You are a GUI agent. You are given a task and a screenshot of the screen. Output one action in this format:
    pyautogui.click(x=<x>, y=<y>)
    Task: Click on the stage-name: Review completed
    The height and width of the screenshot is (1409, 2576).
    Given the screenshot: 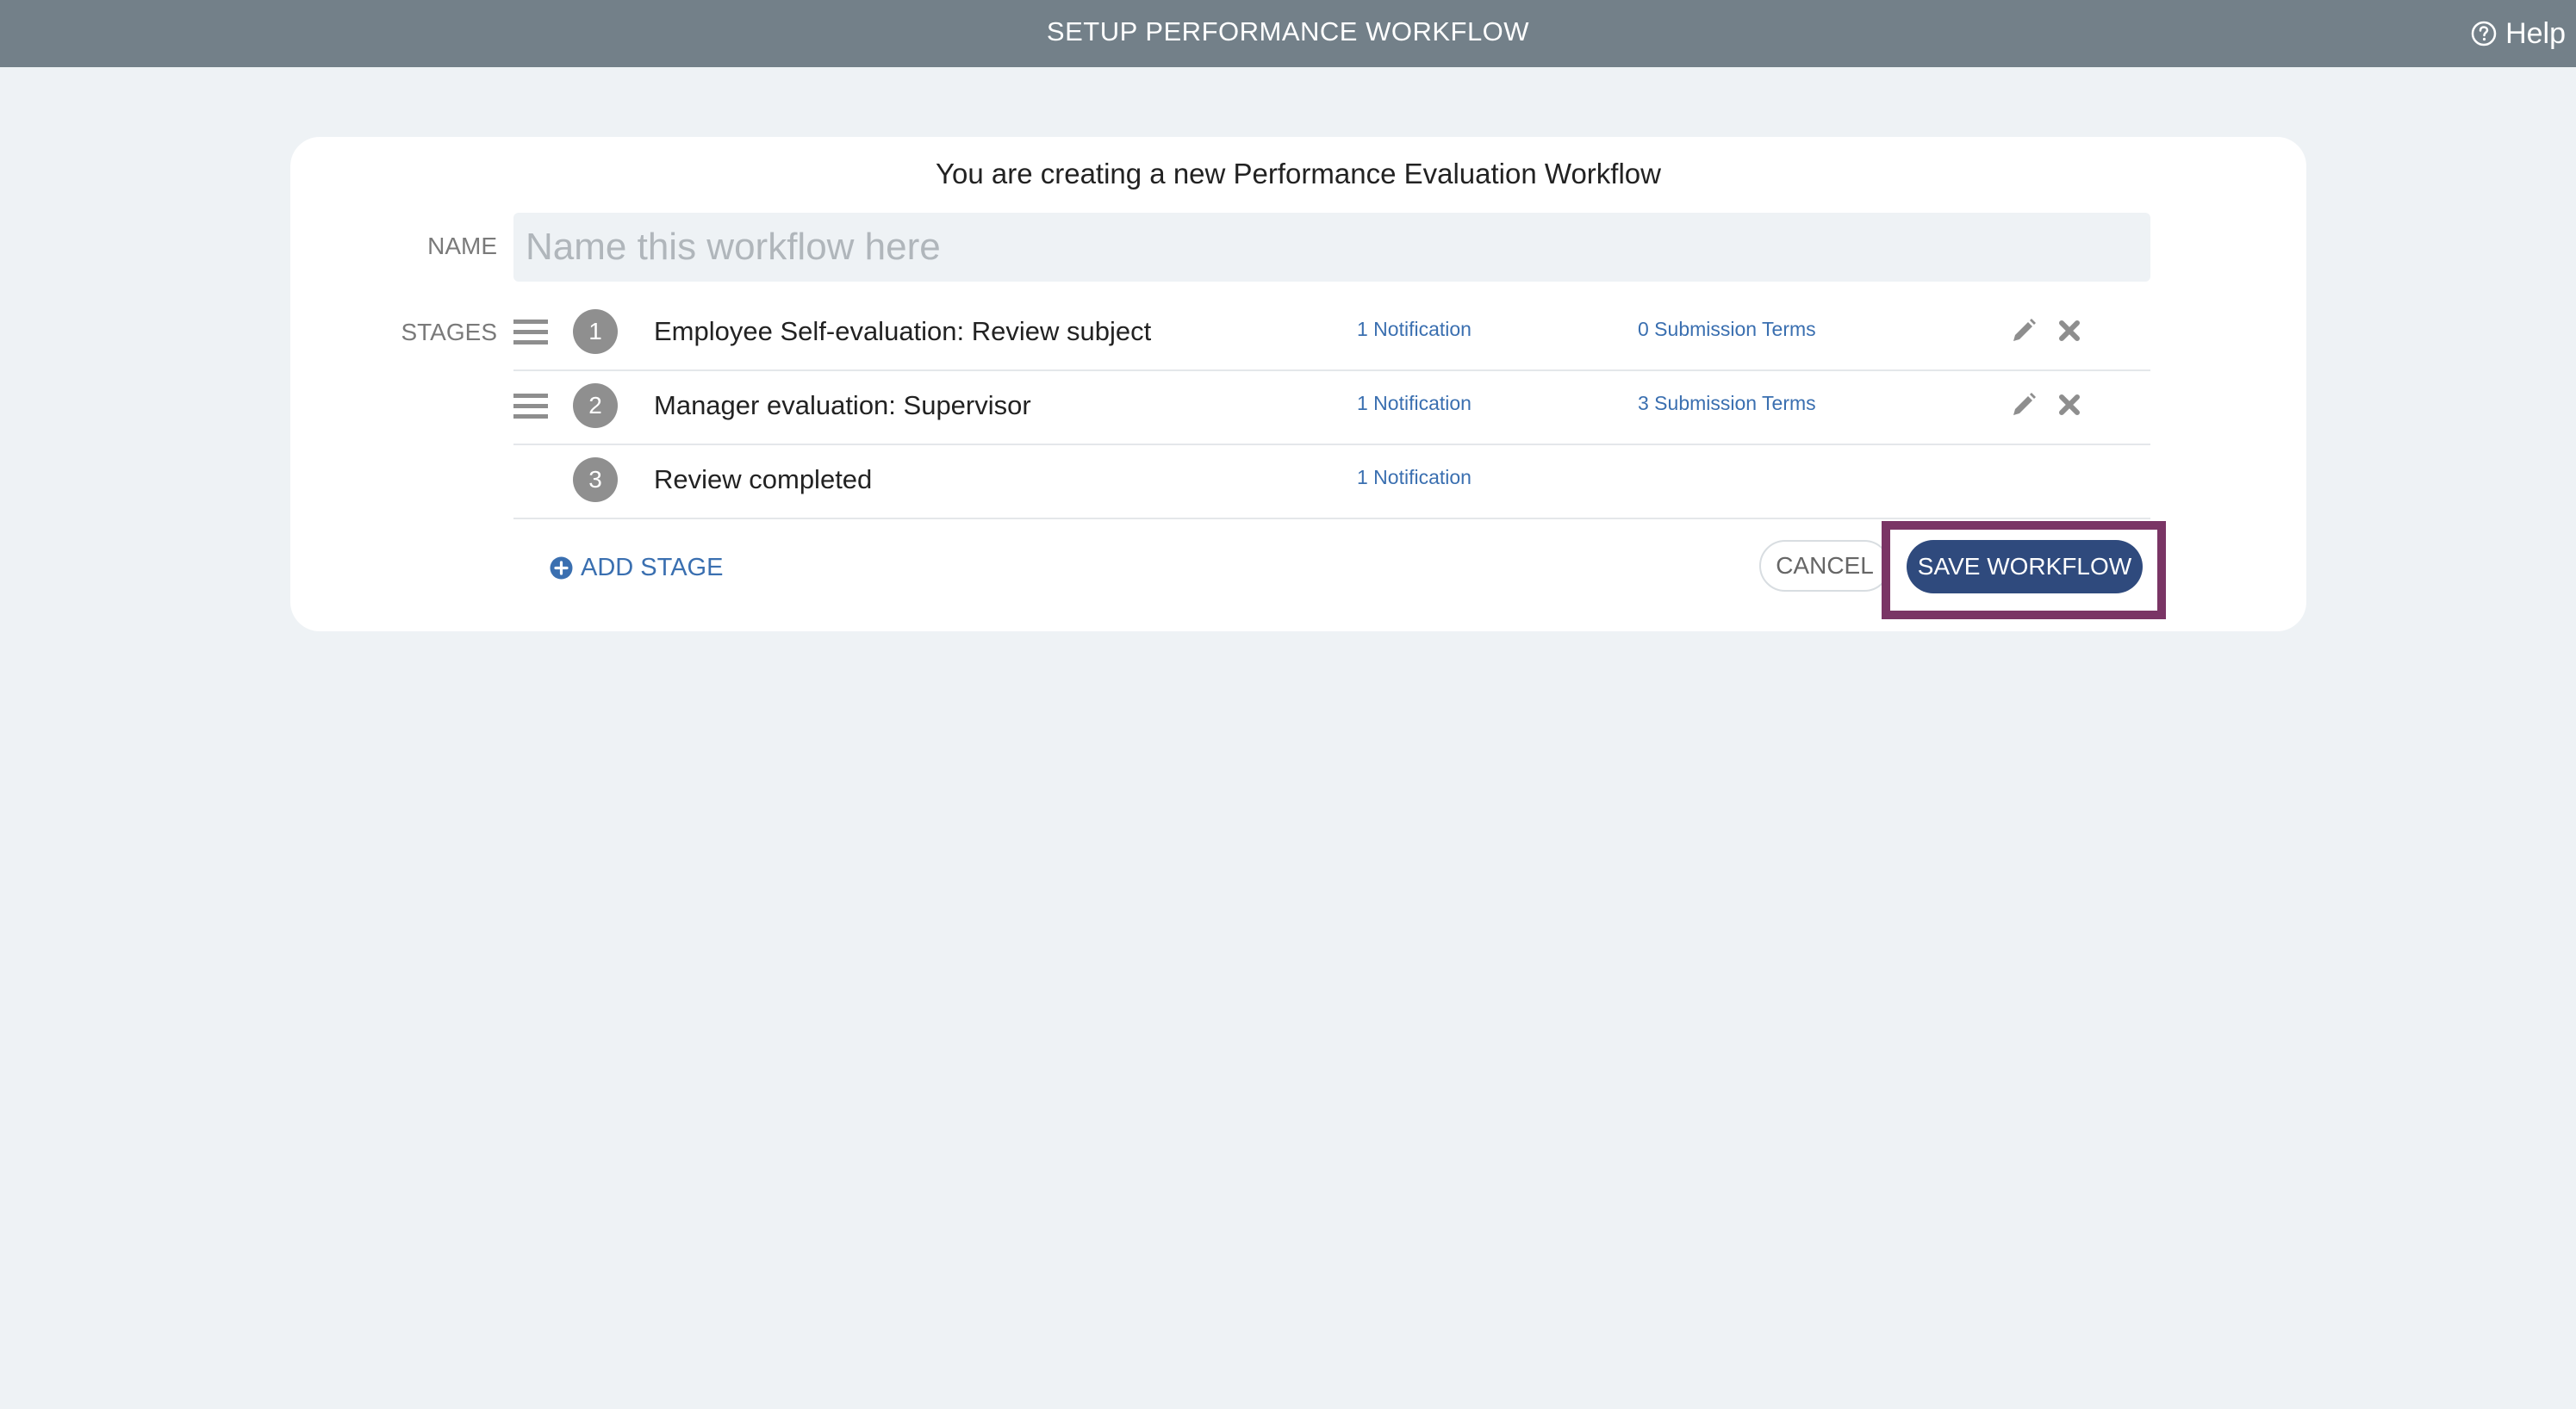 What is the action you would take?
    pyautogui.click(x=764, y=479)
    